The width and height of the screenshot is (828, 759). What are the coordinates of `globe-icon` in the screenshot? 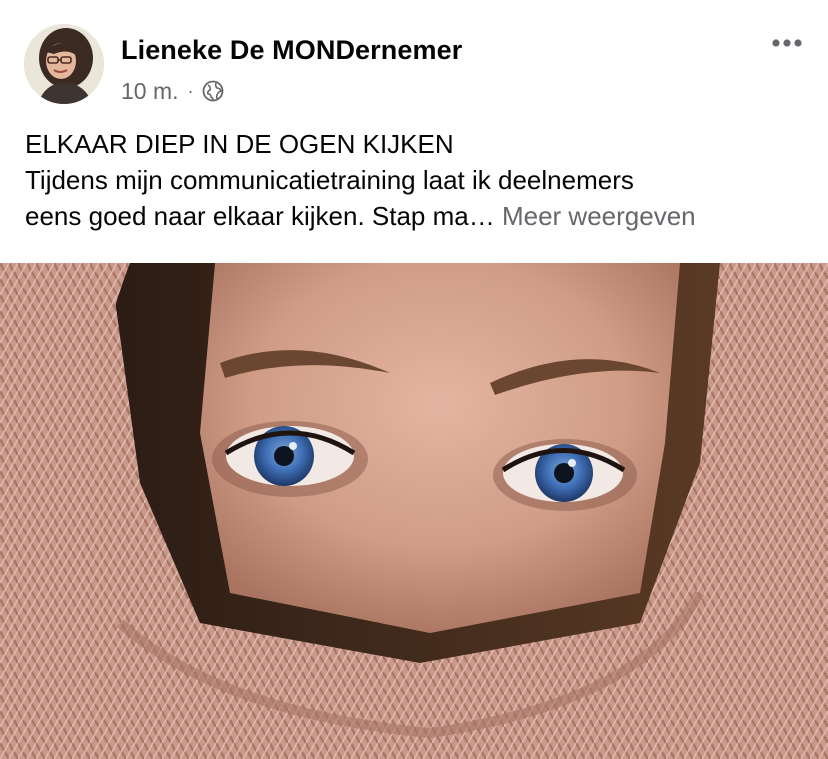 It's located at (213, 91).